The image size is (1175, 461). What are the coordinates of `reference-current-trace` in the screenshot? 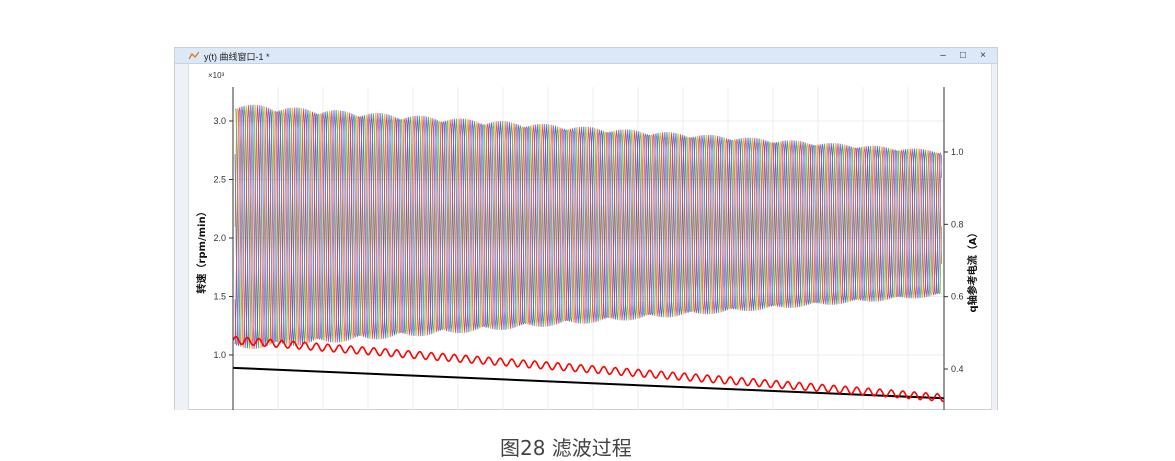 It's located at (588, 369).